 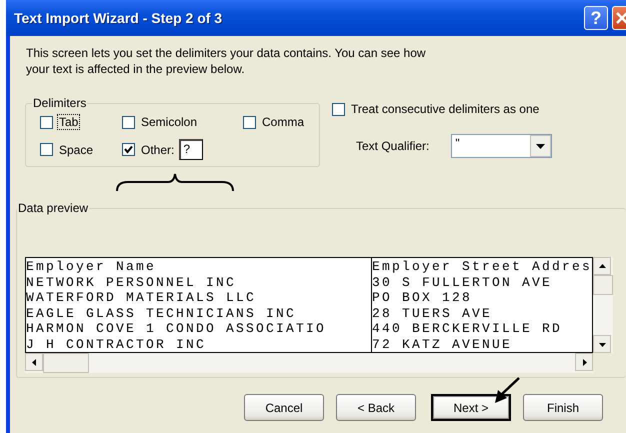 I want to click on triangle-up-icon, so click(x=602, y=266).